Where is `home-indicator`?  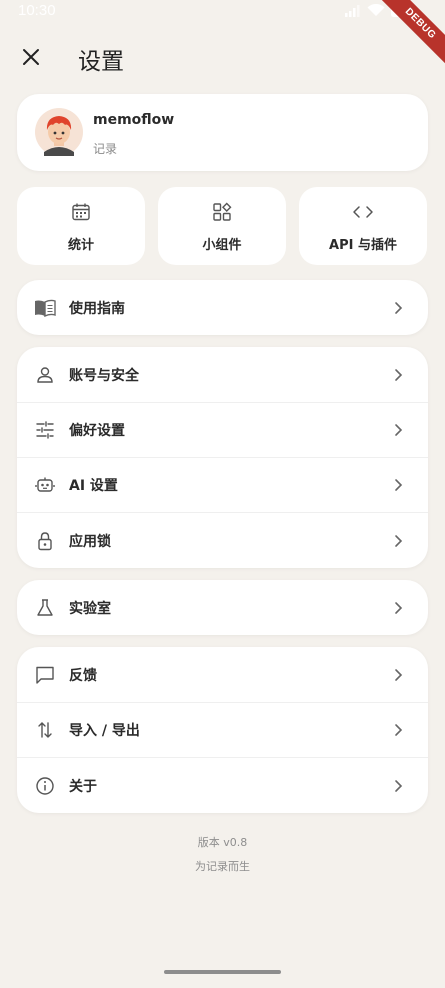
home-indicator is located at coordinates (222, 972).